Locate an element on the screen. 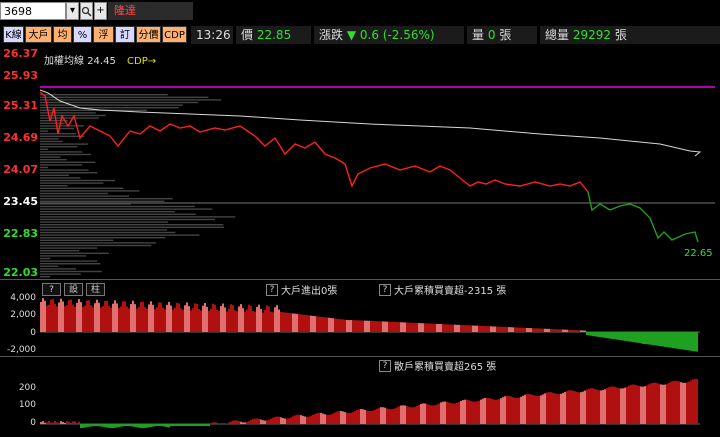 This screenshot has height=437, width=720. stock-name-label: 隆達 is located at coordinates (125, 10).